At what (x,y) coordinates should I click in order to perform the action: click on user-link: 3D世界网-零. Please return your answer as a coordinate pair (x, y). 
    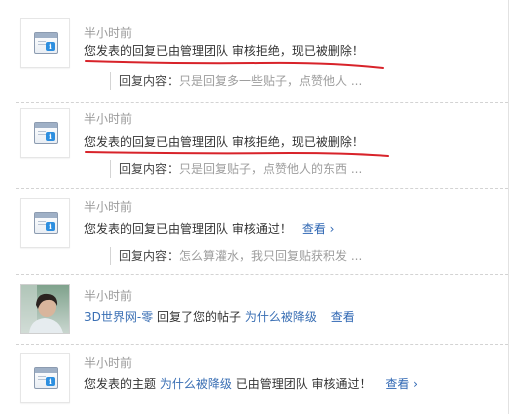
    Looking at the image, I should click on (118, 317).